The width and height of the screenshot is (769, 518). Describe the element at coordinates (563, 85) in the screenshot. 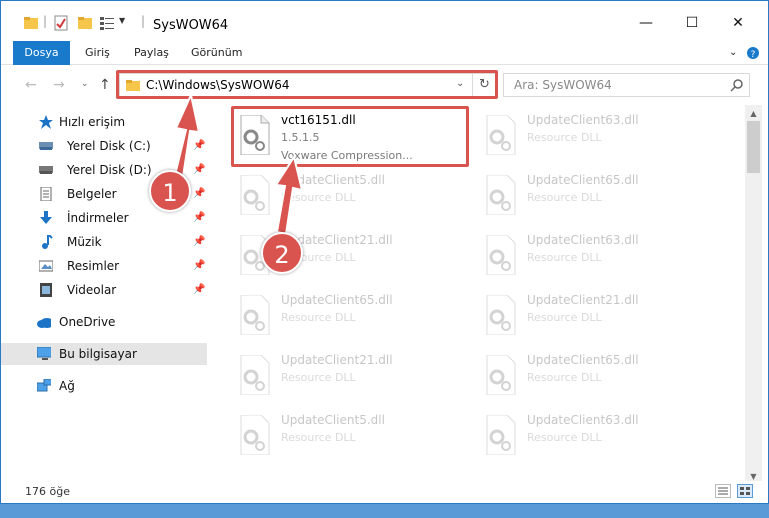

I see `search-input: Ara: SysWOW64` at that location.